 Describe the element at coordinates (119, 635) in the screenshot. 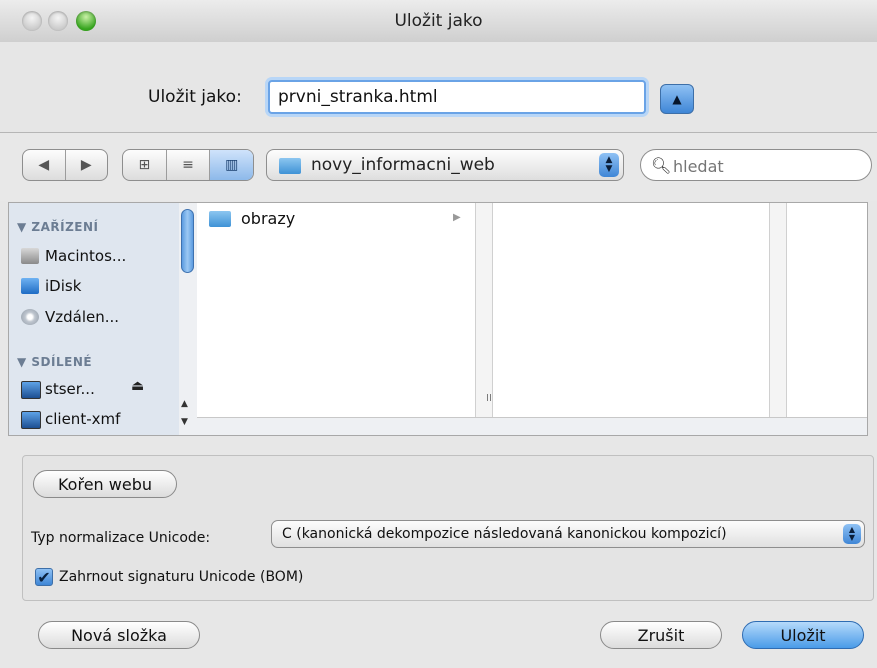

I see `new-folder-button: Nová složka` at that location.